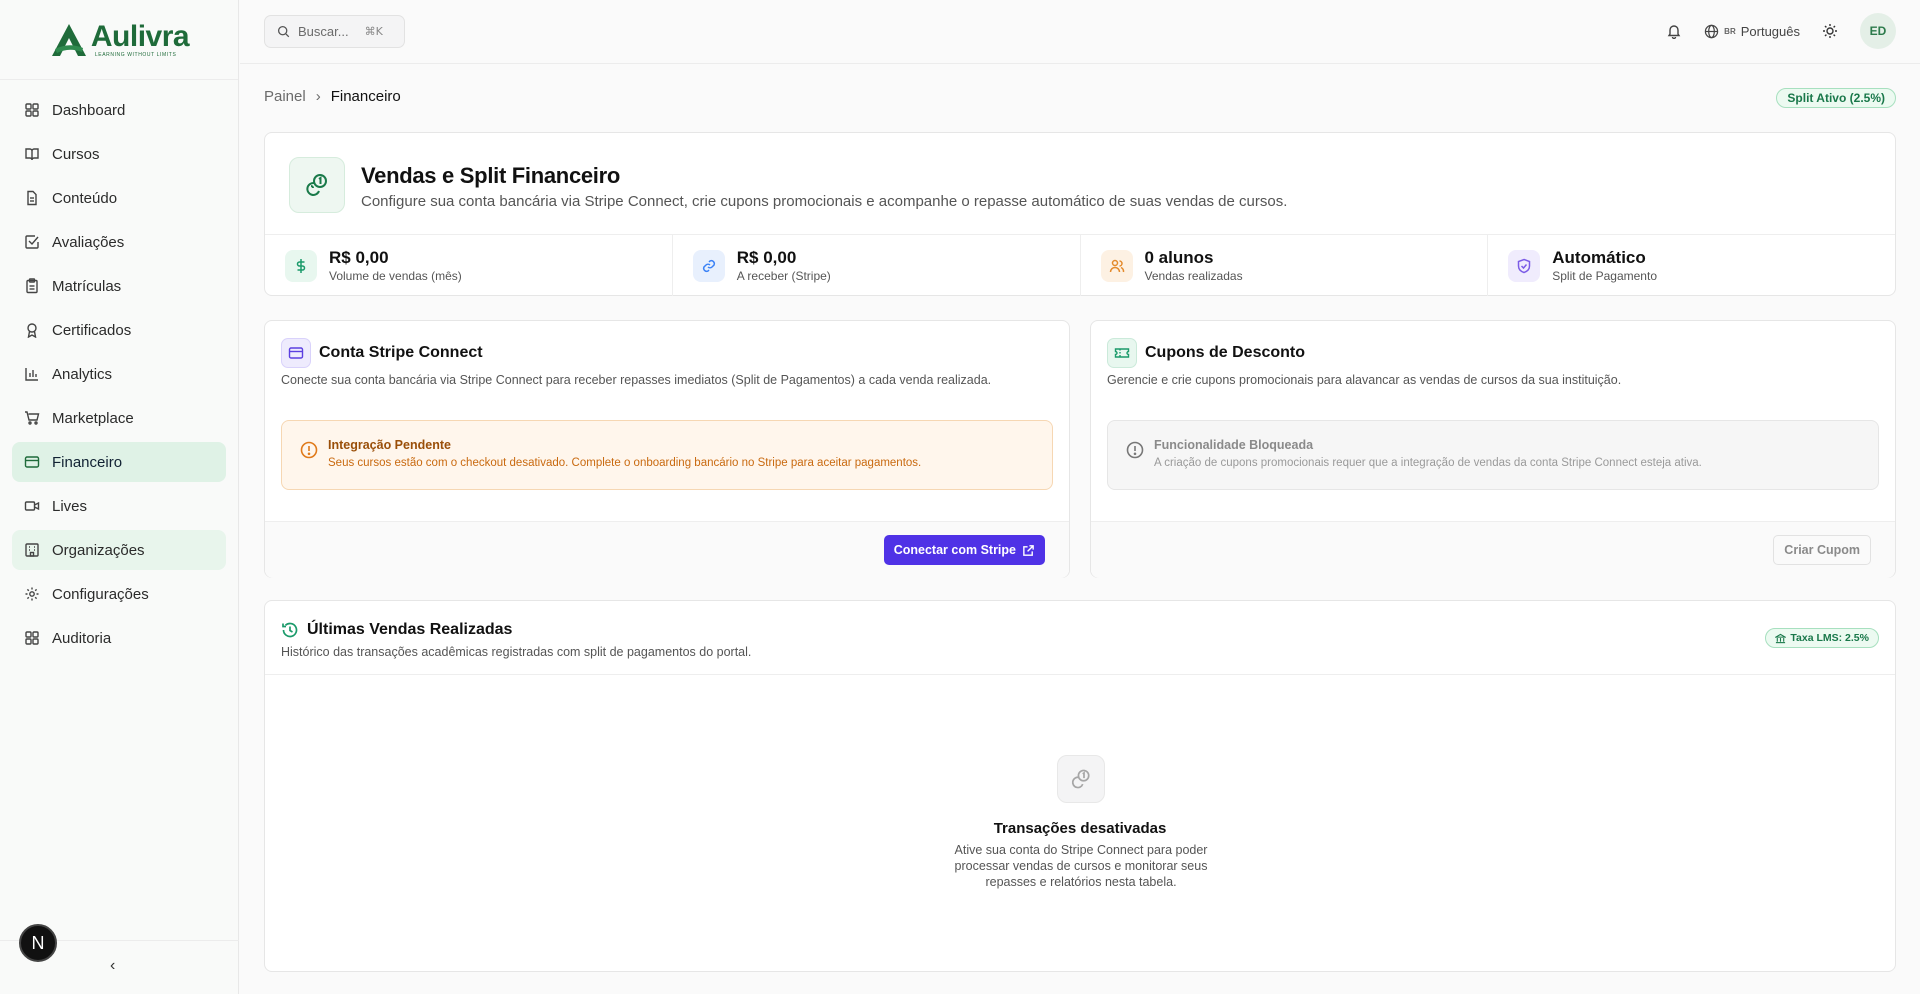  What do you see at coordinates (87, 286) in the screenshot?
I see `sidebar-item-label: Matrículas` at bounding box center [87, 286].